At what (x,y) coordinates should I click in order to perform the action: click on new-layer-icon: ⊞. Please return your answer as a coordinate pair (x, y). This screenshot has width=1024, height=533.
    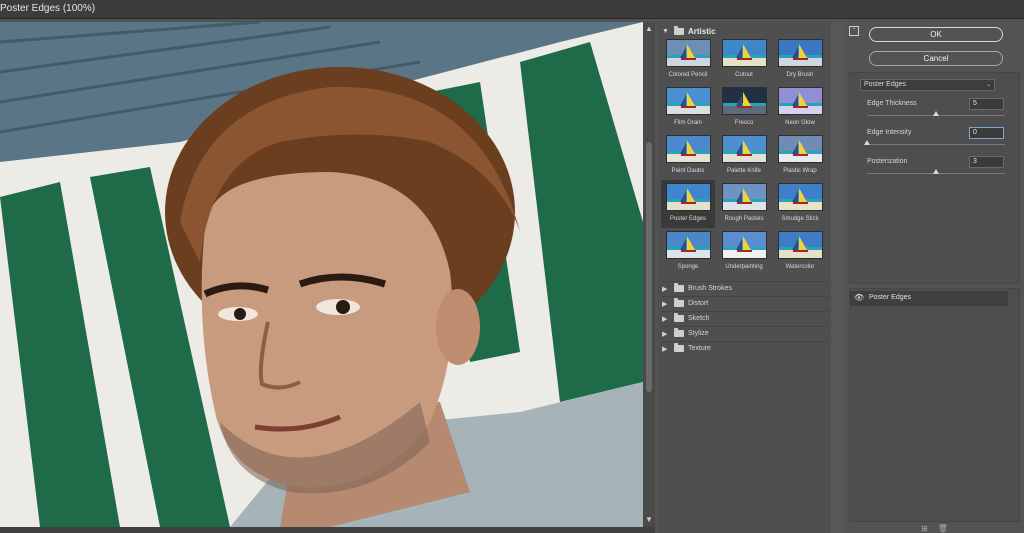
    Looking at the image, I should click on (924, 528).